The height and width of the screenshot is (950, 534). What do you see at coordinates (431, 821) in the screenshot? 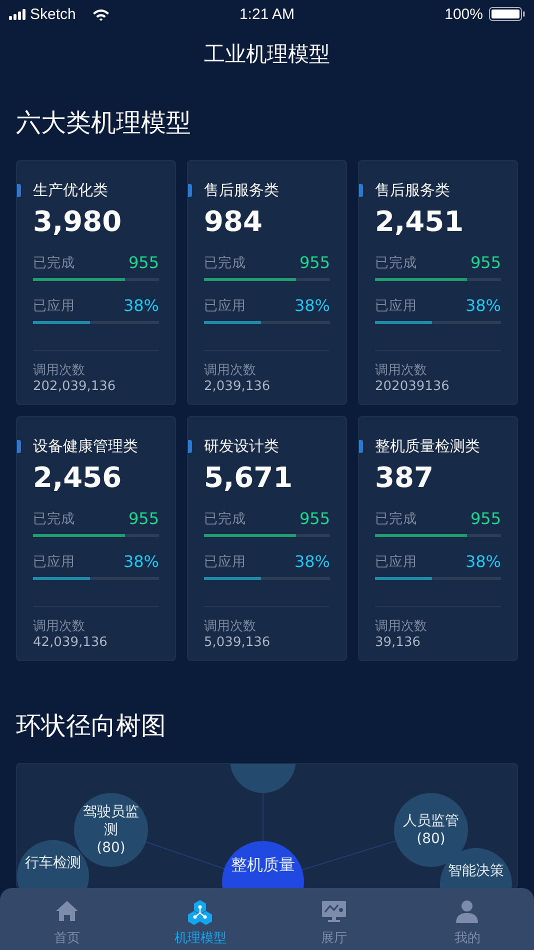
I see `node-label: 人员监管` at bounding box center [431, 821].